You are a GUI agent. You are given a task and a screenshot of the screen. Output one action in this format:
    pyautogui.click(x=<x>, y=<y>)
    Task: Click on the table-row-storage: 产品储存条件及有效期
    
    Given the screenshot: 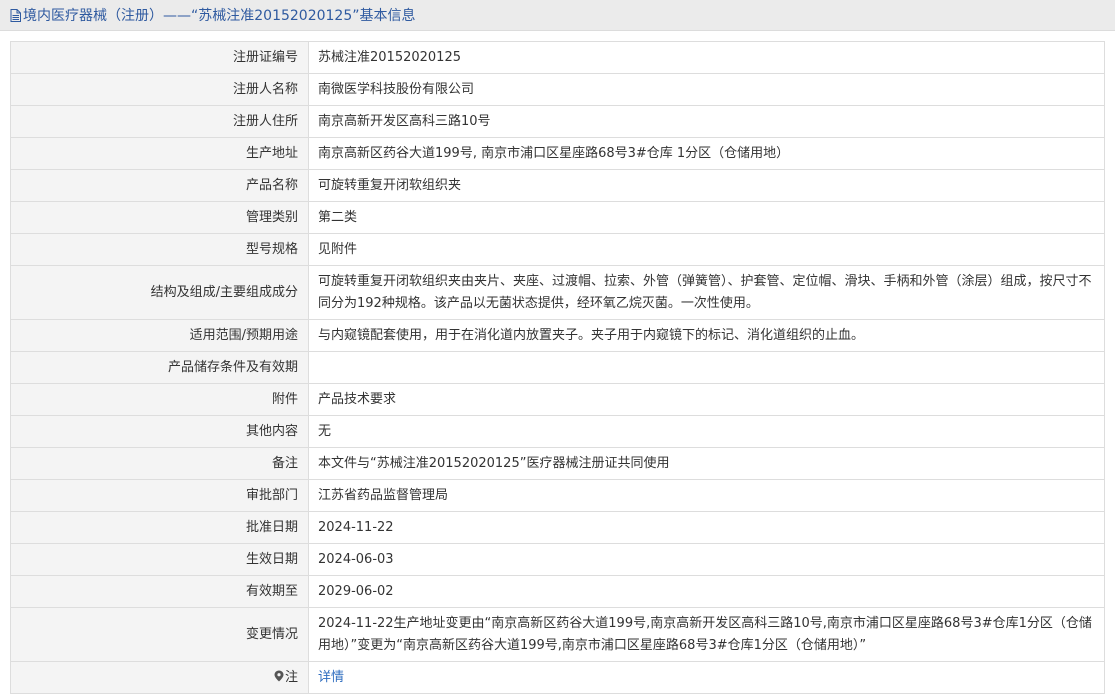 What is the action you would take?
    pyautogui.click(x=557, y=367)
    